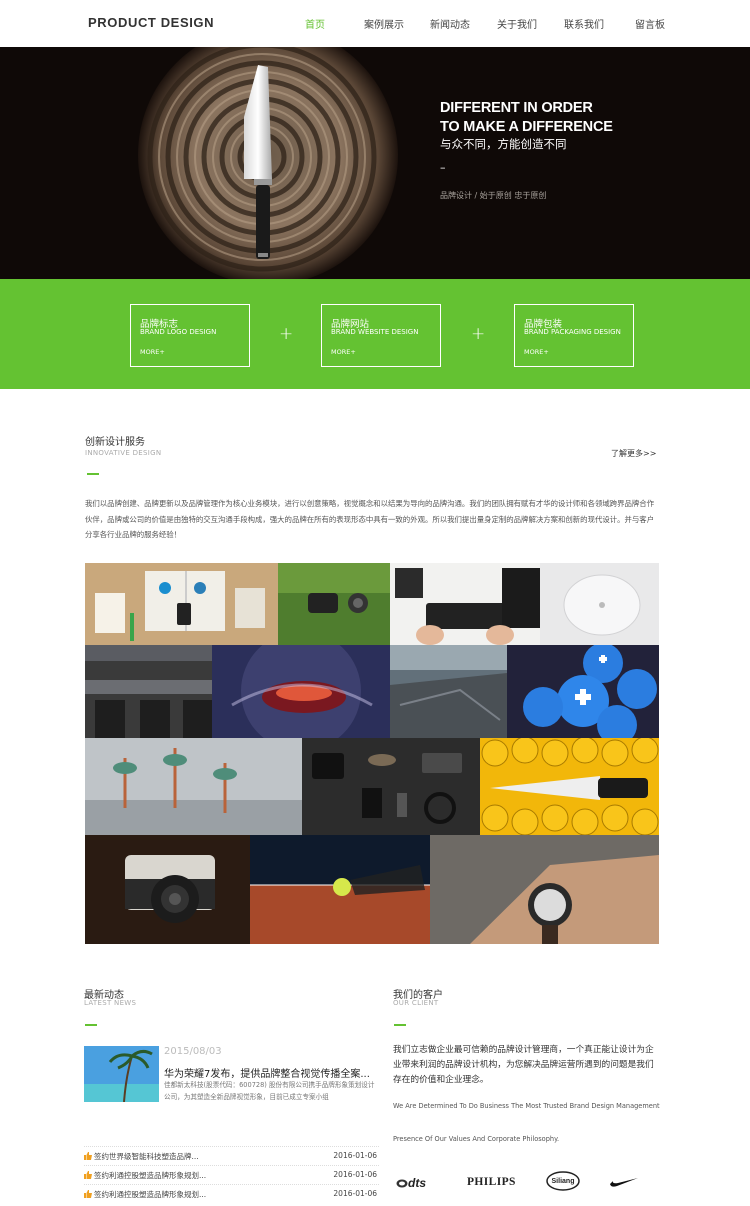 The image size is (750, 1206). What do you see at coordinates (231, 1155) in the screenshot?
I see `list-item: 签约世界级智能科技塑造品牌... 2016-01-06` at bounding box center [231, 1155].